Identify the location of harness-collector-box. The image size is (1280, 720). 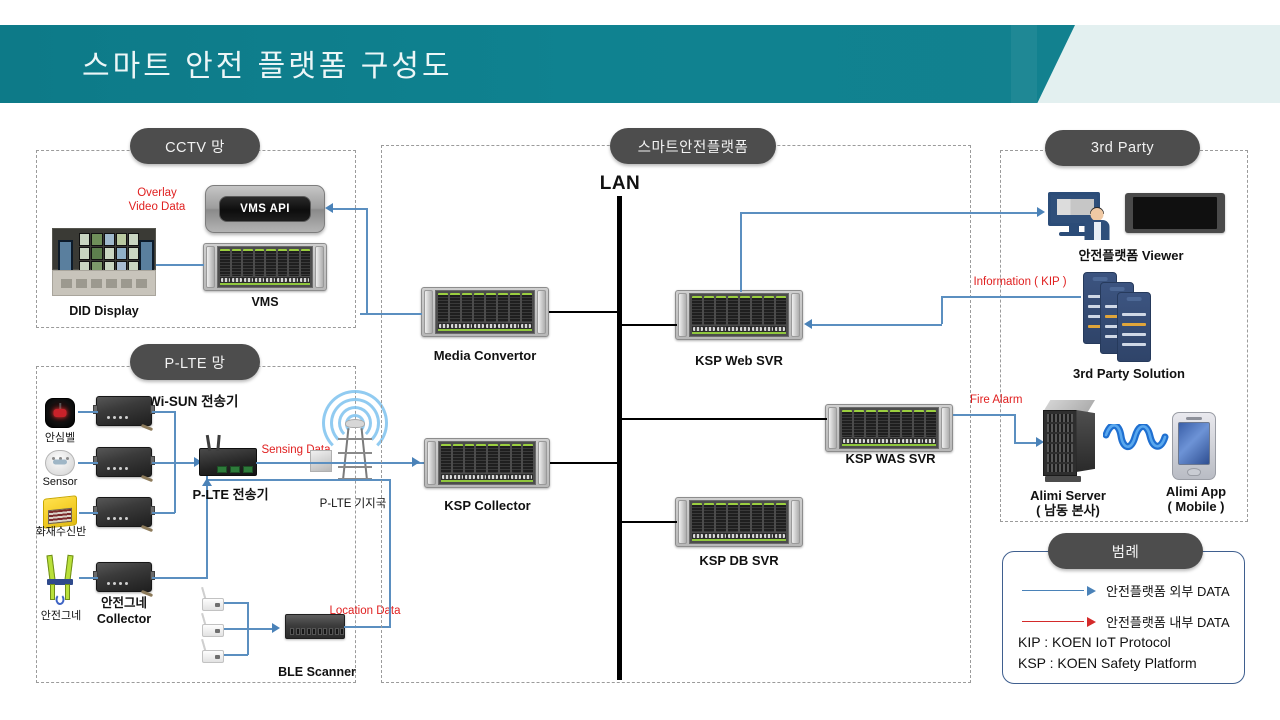
(124, 580).